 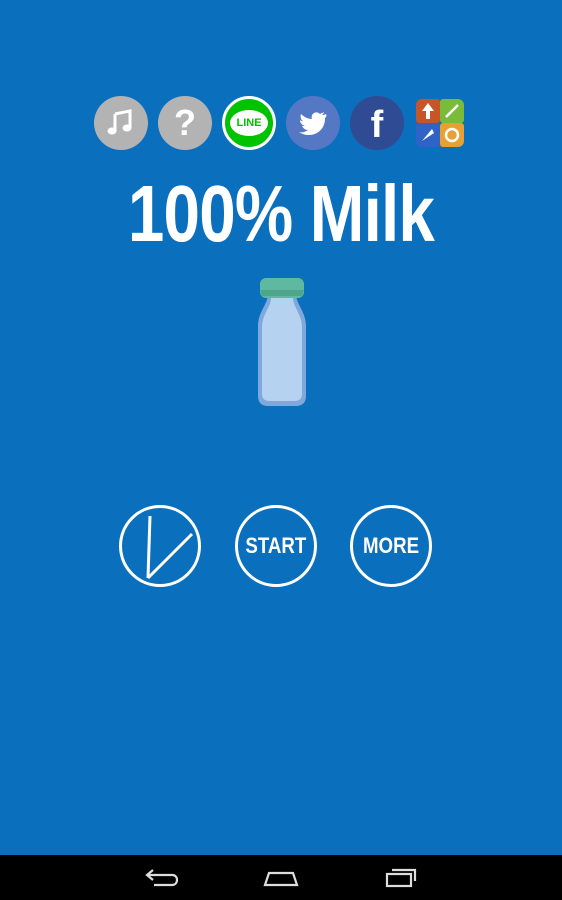 I want to click on system-nav-bar, so click(x=281, y=877).